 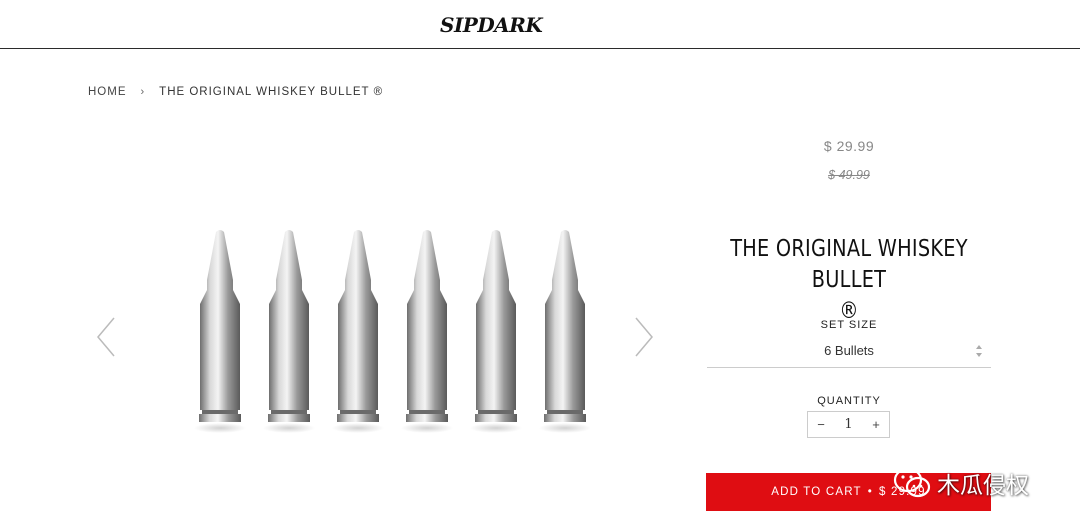 What do you see at coordinates (644, 337) in the screenshot?
I see `chevron-right-icon` at bounding box center [644, 337].